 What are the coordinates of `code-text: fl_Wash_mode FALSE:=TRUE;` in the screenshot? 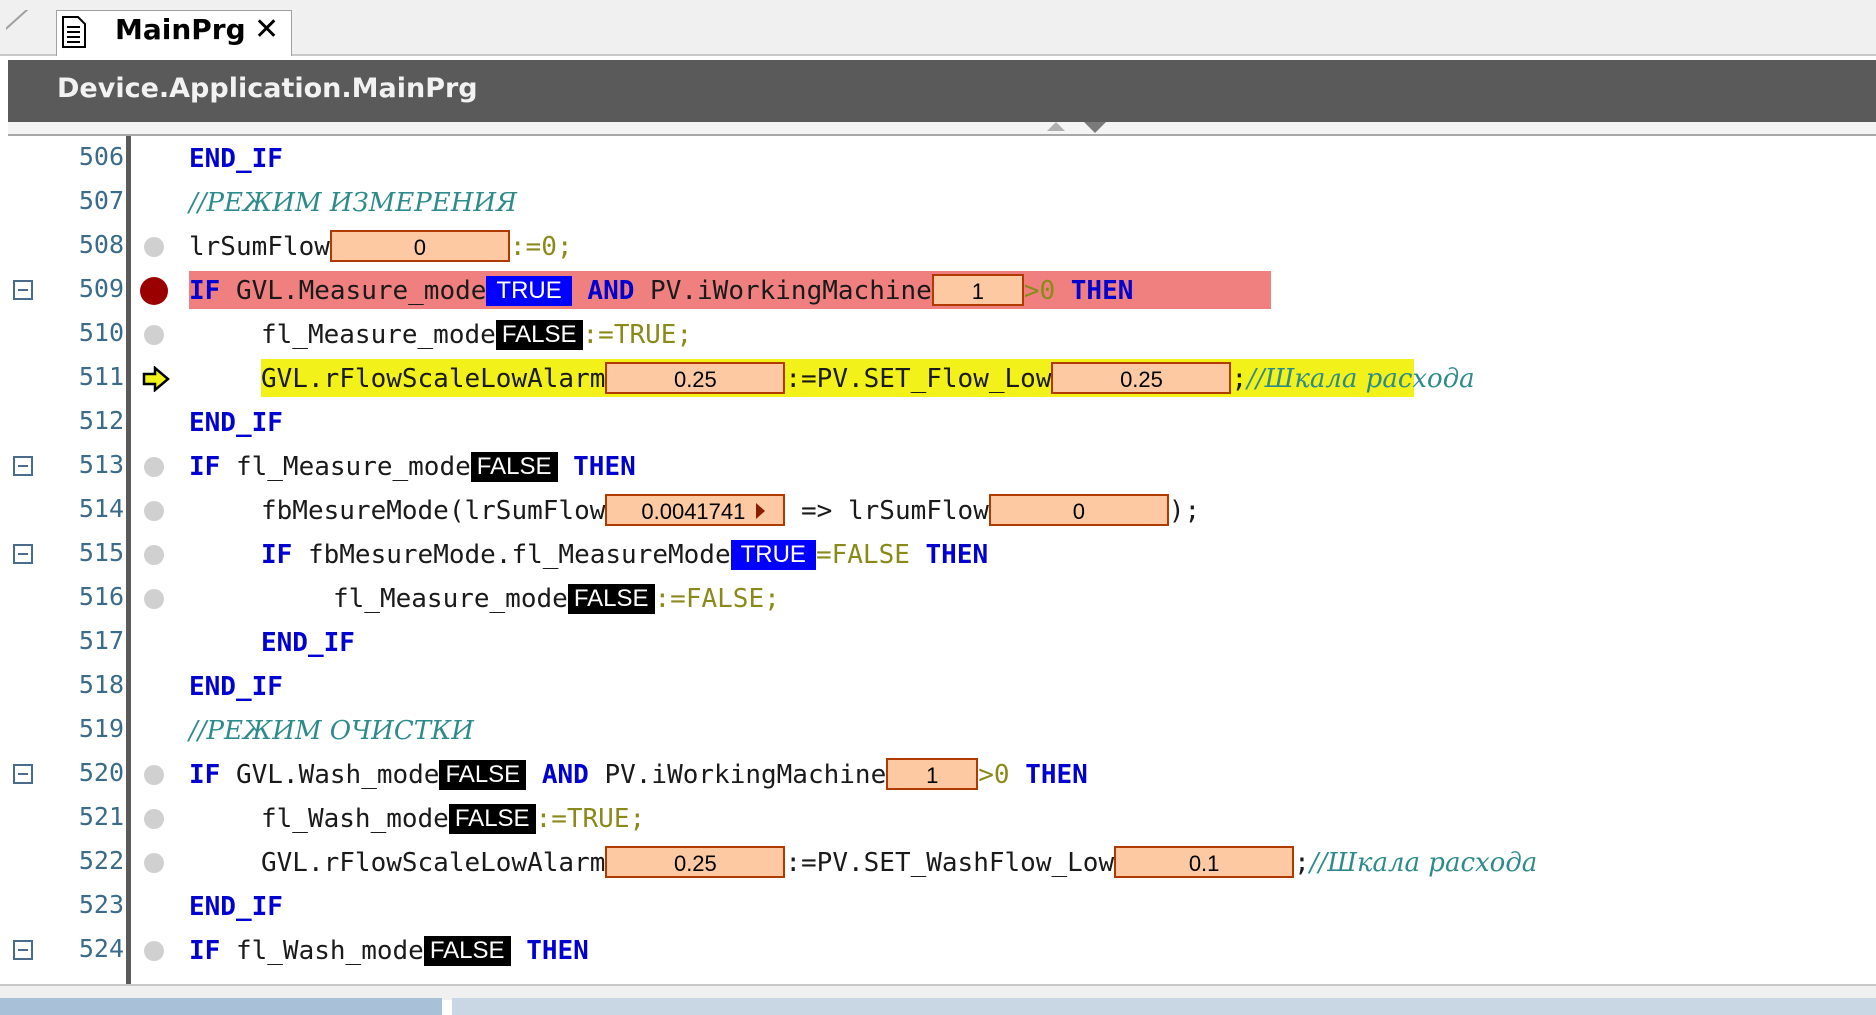 It's located at (453, 819).